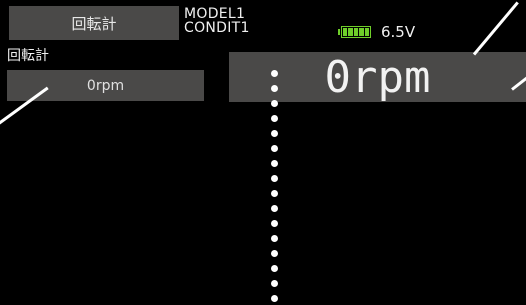  What do you see at coordinates (217, 28) in the screenshot?
I see `condition-name: CONDIT1` at bounding box center [217, 28].